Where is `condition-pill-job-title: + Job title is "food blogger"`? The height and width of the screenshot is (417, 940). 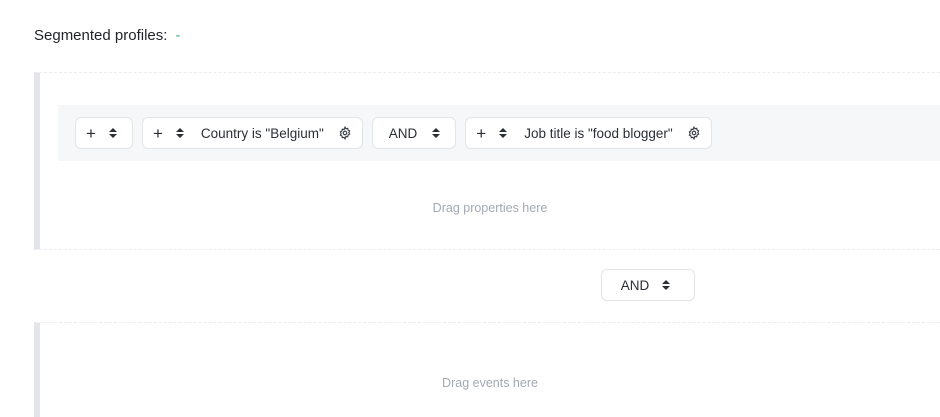 condition-pill-job-title: + Job title is "food blogger" is located at coordinates (588, 133).